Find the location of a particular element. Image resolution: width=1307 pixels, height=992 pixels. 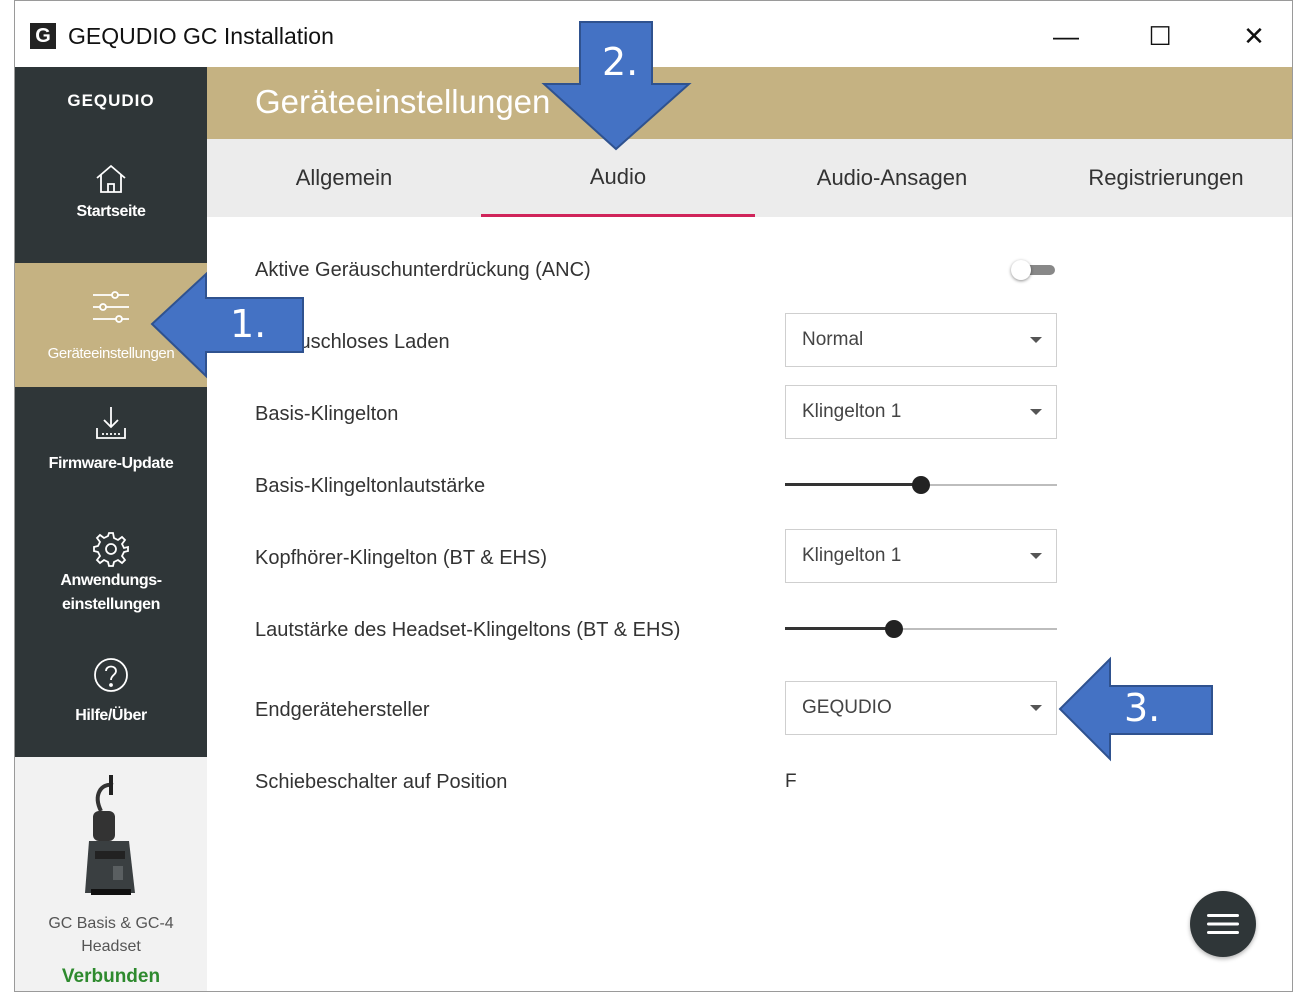

anc-toggle is located at coordinates (1033, 270).